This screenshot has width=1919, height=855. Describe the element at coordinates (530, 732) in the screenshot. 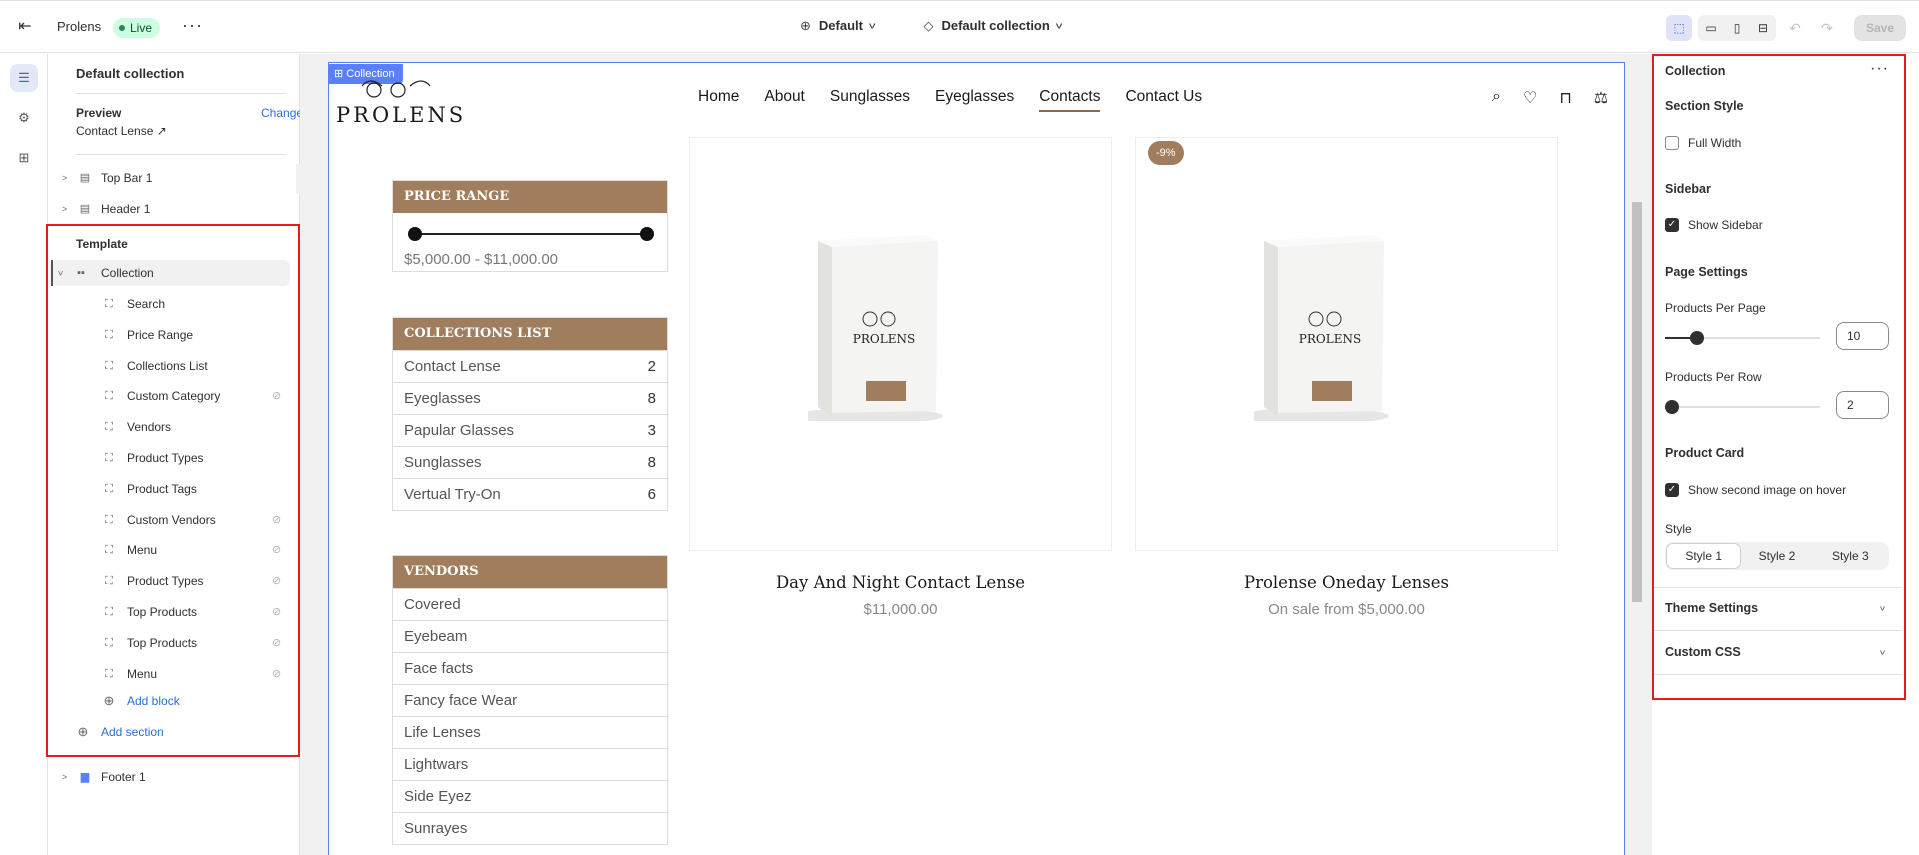

I see `vendor-item: Life Lenses` at that location.